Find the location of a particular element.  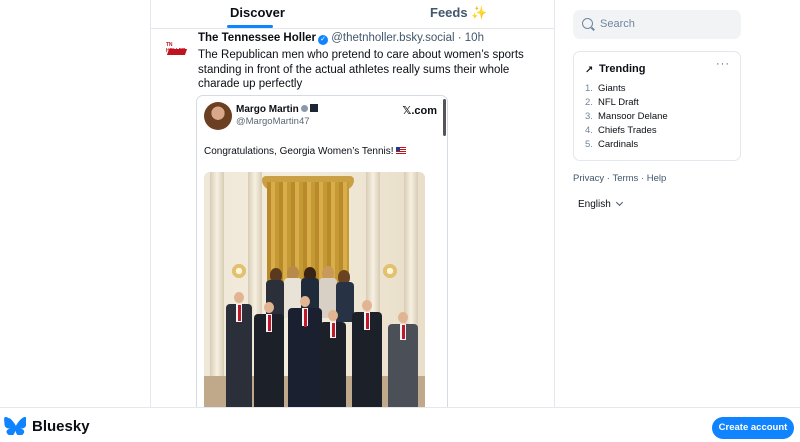

group-photo is located at coordinates (314, 290).